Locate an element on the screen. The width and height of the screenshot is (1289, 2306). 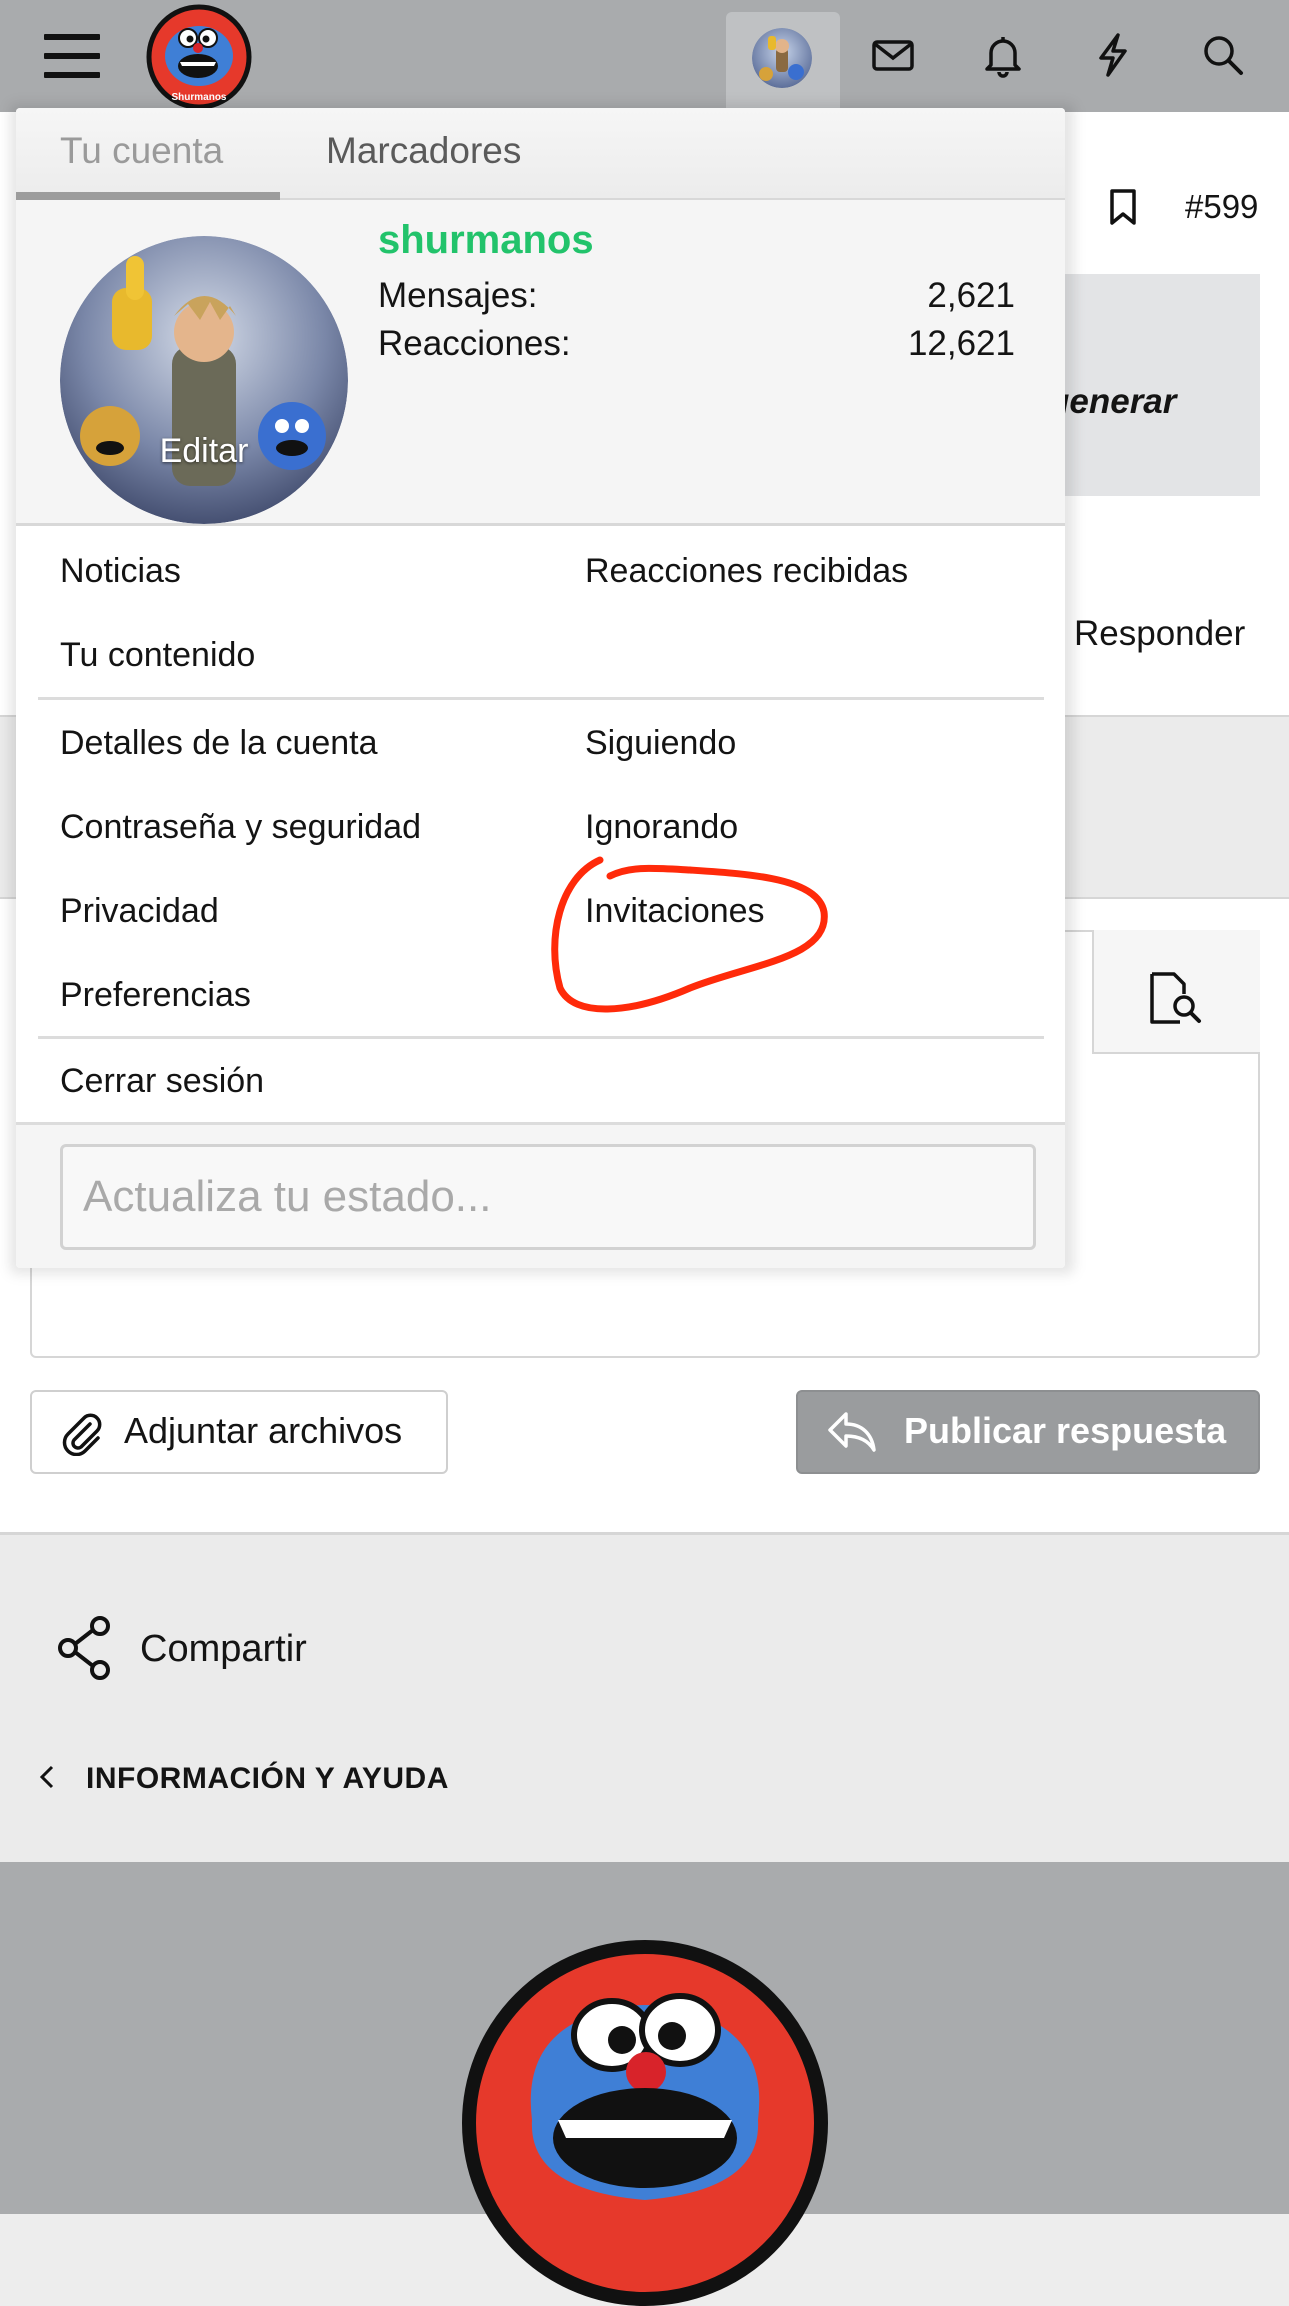
mail-icon is located at coordinates (893, 55).